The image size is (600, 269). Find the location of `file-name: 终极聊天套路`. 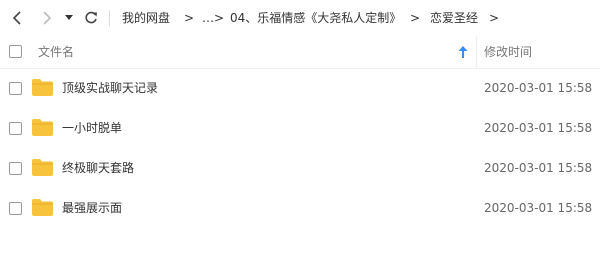

file-name: 终极聊天套路 is located at coordinates (98, 168).